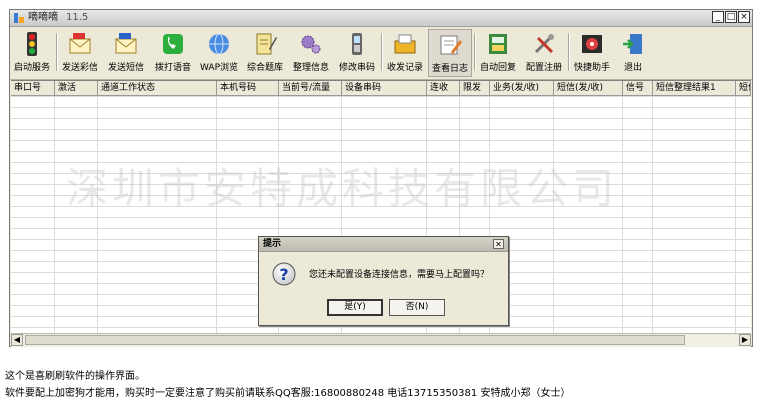 The height and width of the screenshot is (415, 760). What do you see at coordinates (272, 244) in the screenshot?
I see `dialog-title: 提示` at bounding box center [272, 244].